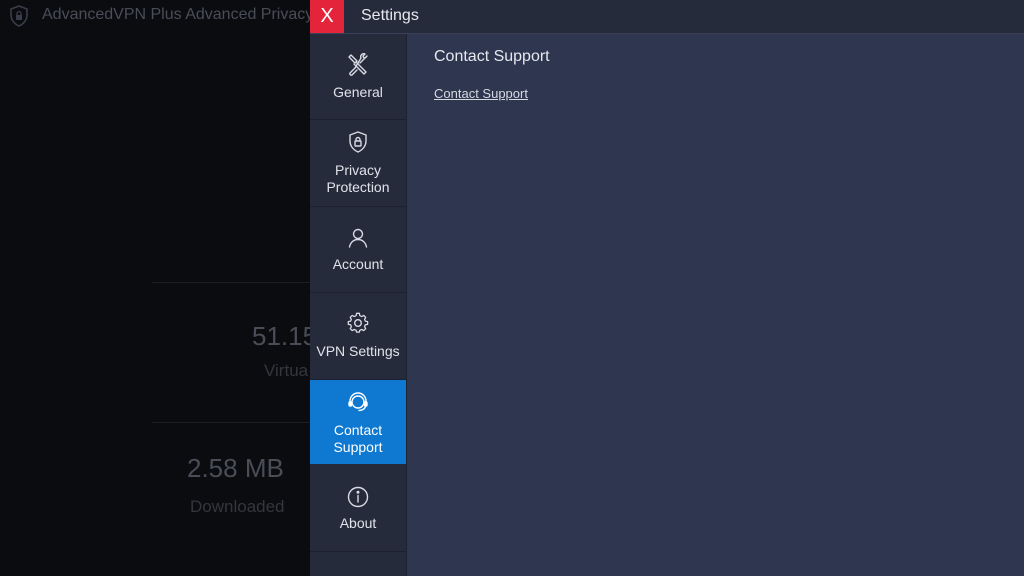 The image size is (1024, 576). I want to click on sidebar-item-contact-support: Contact Support, so click(358, 422).